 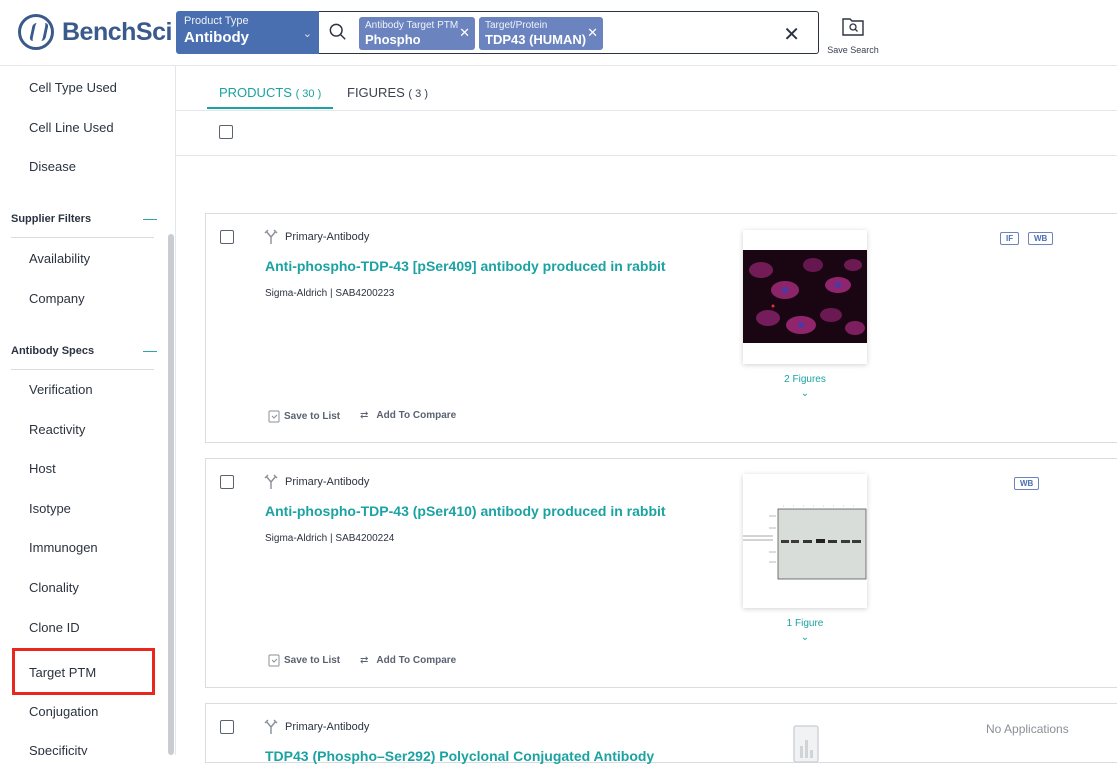 What do you see at coordinates (516, 25) in the screenshot?
I see `chip-label: Target/Protein` at bounding box center [516, 25].